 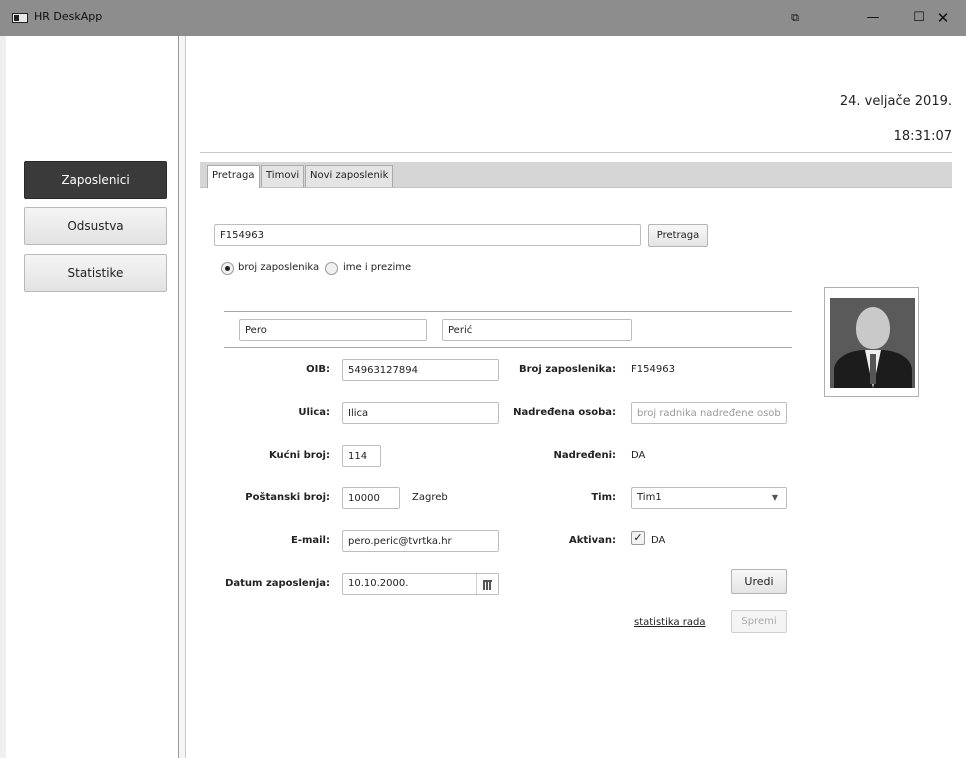 I want to click on kucni-broj-field, so click(x=361, y=456).